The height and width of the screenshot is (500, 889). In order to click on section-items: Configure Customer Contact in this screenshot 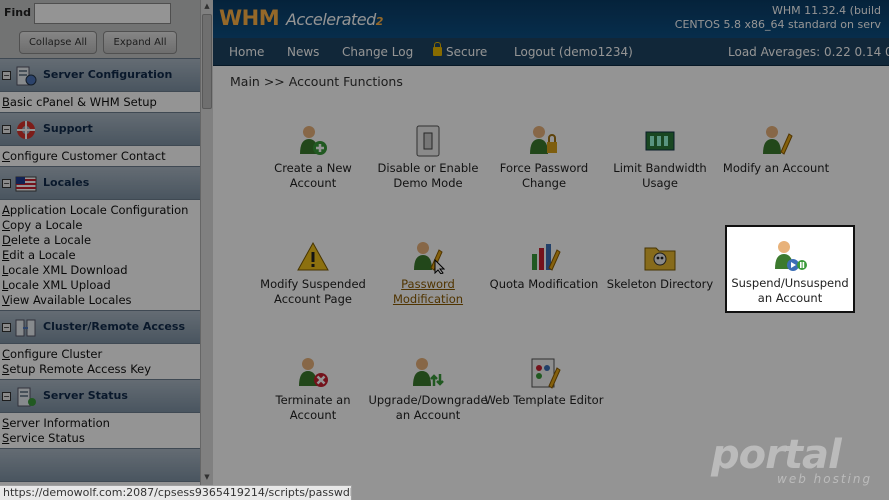, I will do `click(100, 156)`.